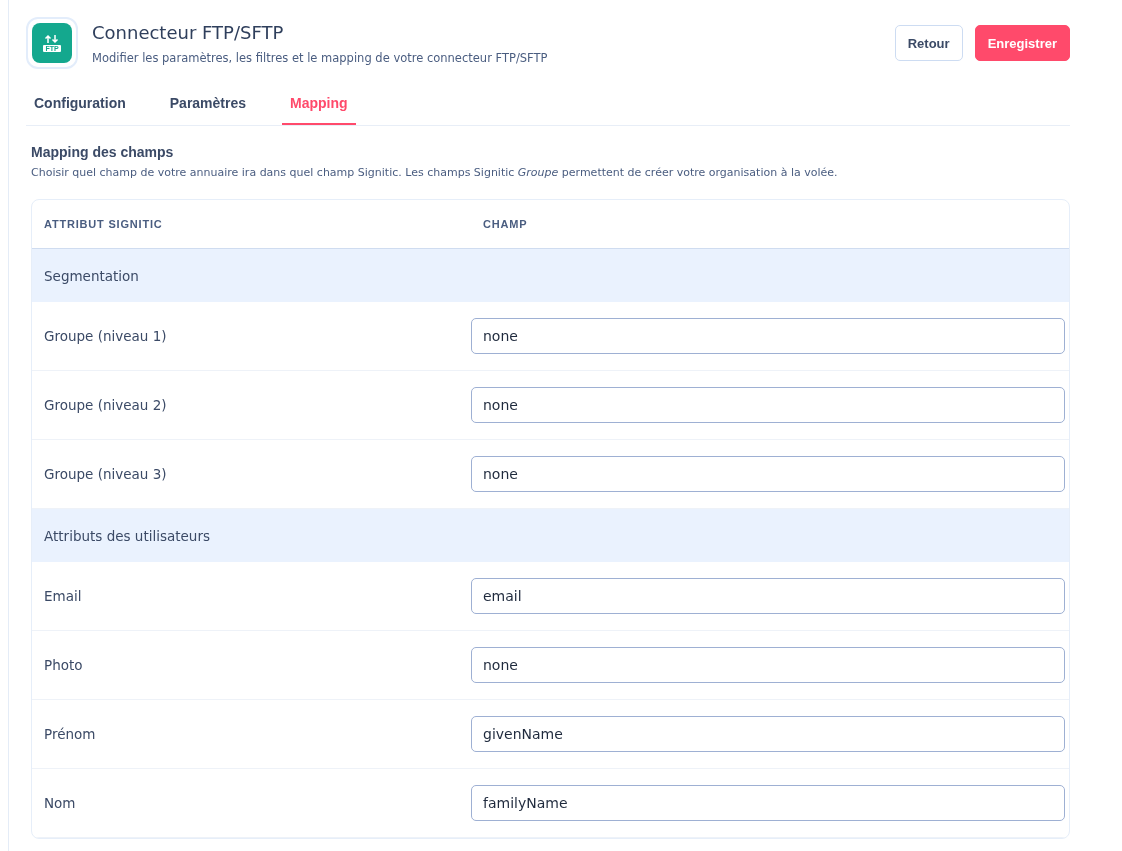 The image size is (1122, 851). What do you see at coordinates (63, 596) in the screenshot?
I see `attribute-label: Email` at bounding box center [63, 596].